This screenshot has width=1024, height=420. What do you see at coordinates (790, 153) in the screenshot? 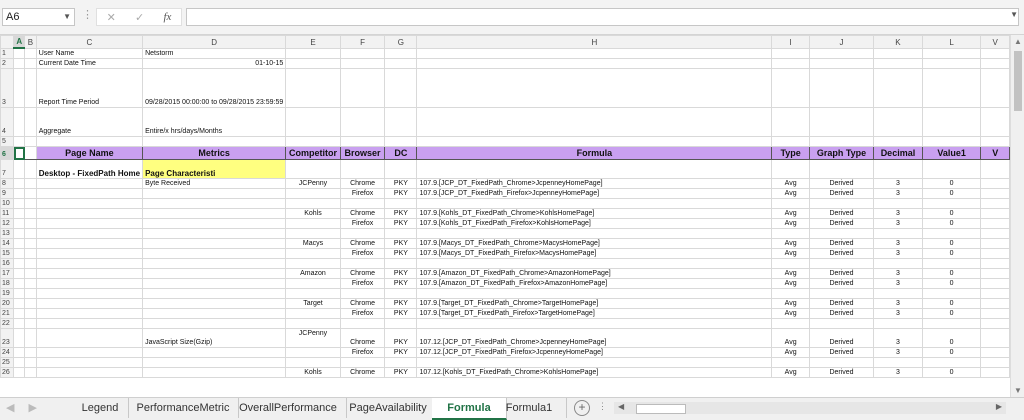
I see `header-type: Type` at bounding box center [790, 153].